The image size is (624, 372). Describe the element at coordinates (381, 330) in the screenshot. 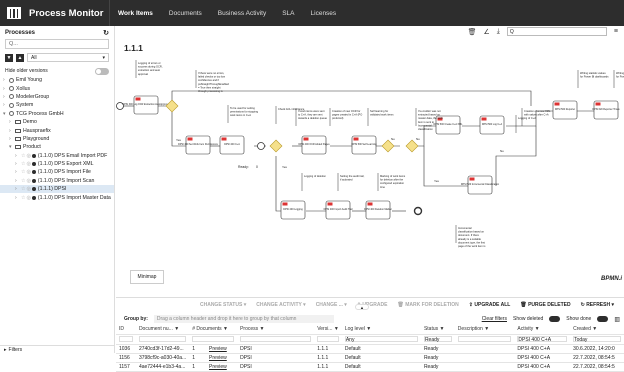

I see `column-header: Log level ▼` at that location.